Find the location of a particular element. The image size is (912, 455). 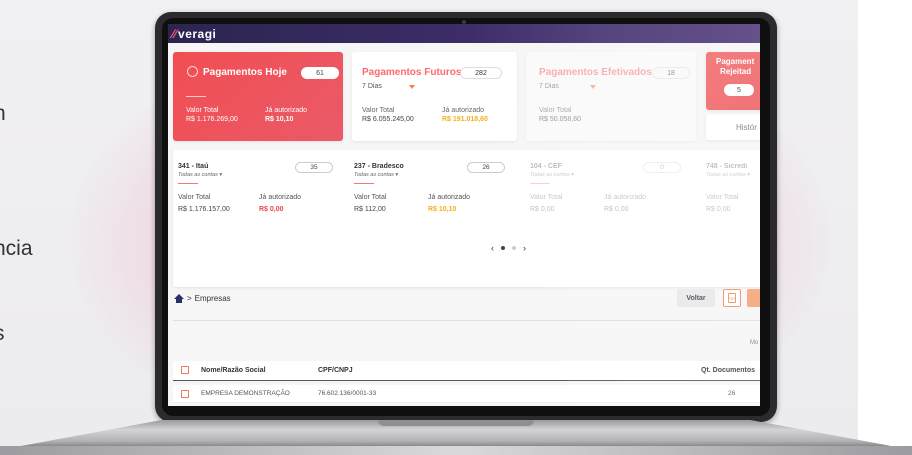

section-divider is located at coordinates (466, 320).